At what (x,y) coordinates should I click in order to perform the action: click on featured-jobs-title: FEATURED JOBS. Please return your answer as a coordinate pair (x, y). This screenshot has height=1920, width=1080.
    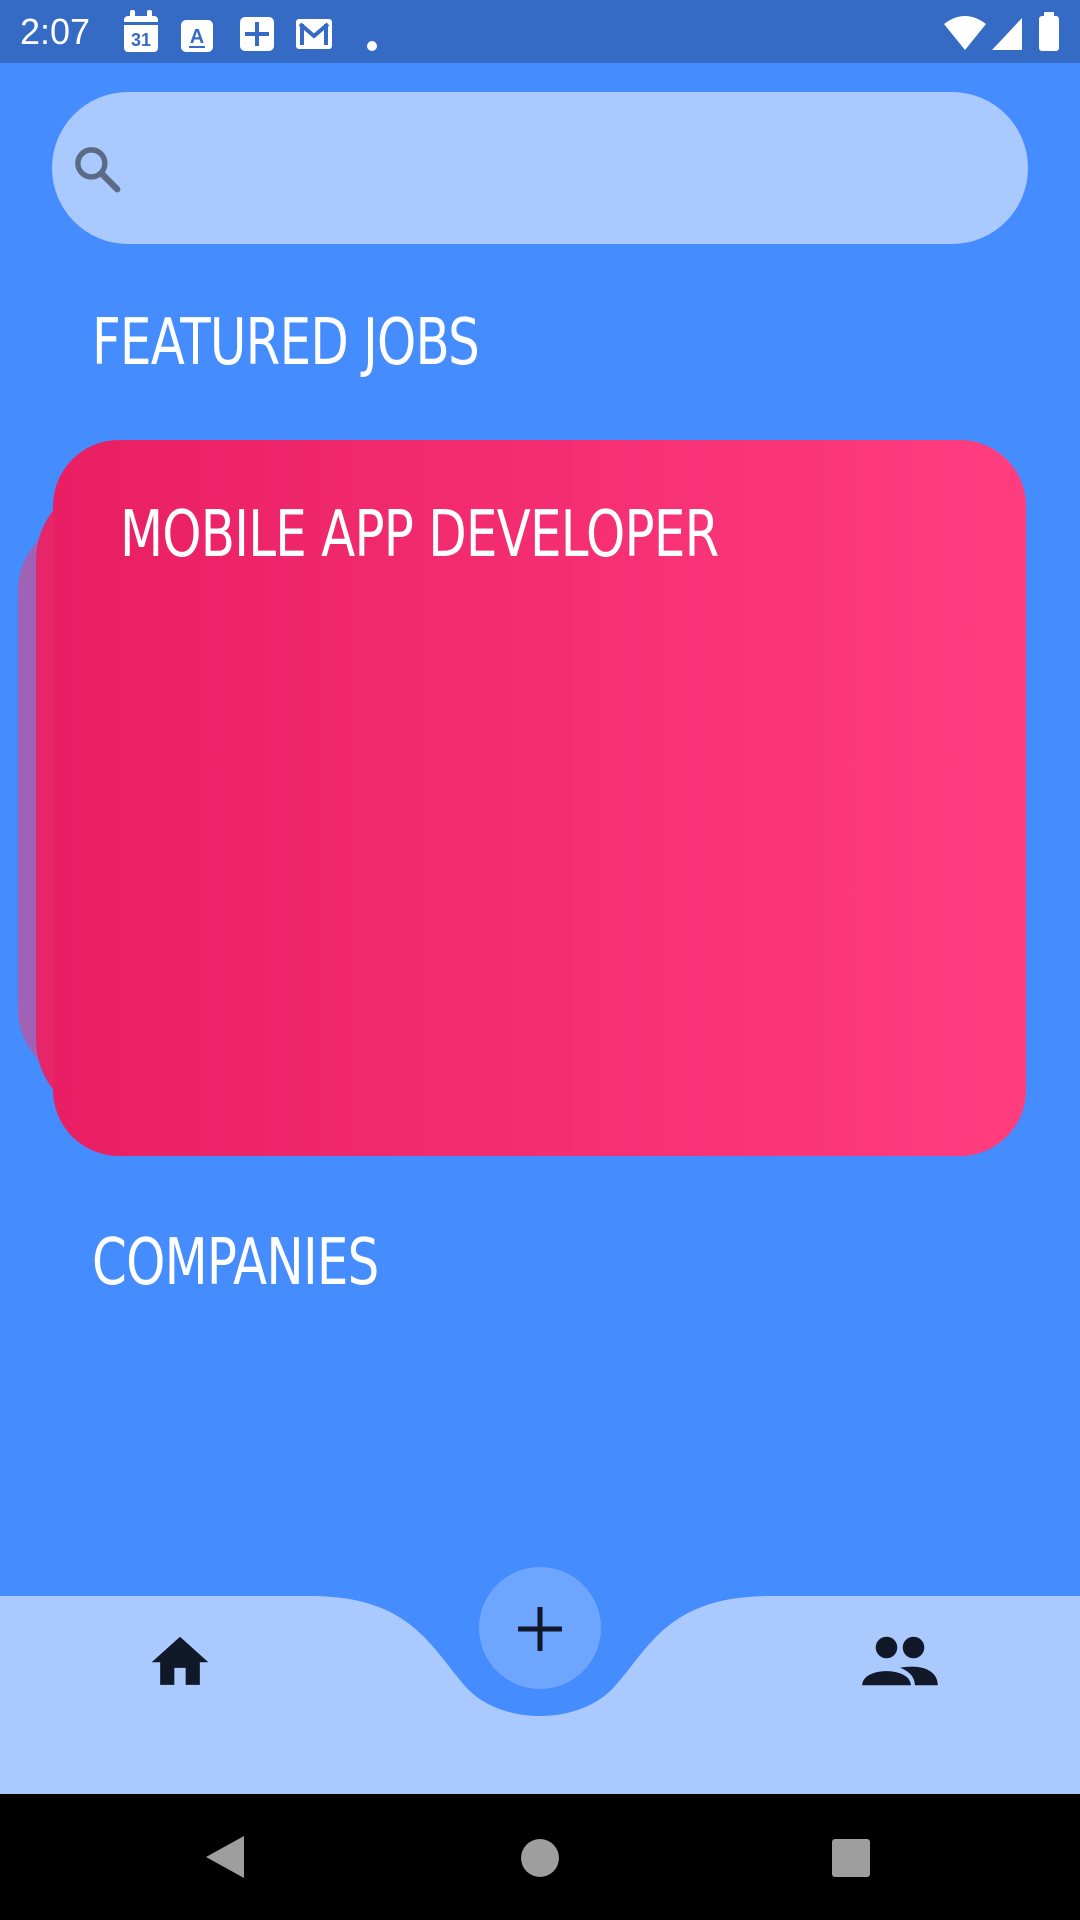
    Looking at the image, I should click on (286, 343).